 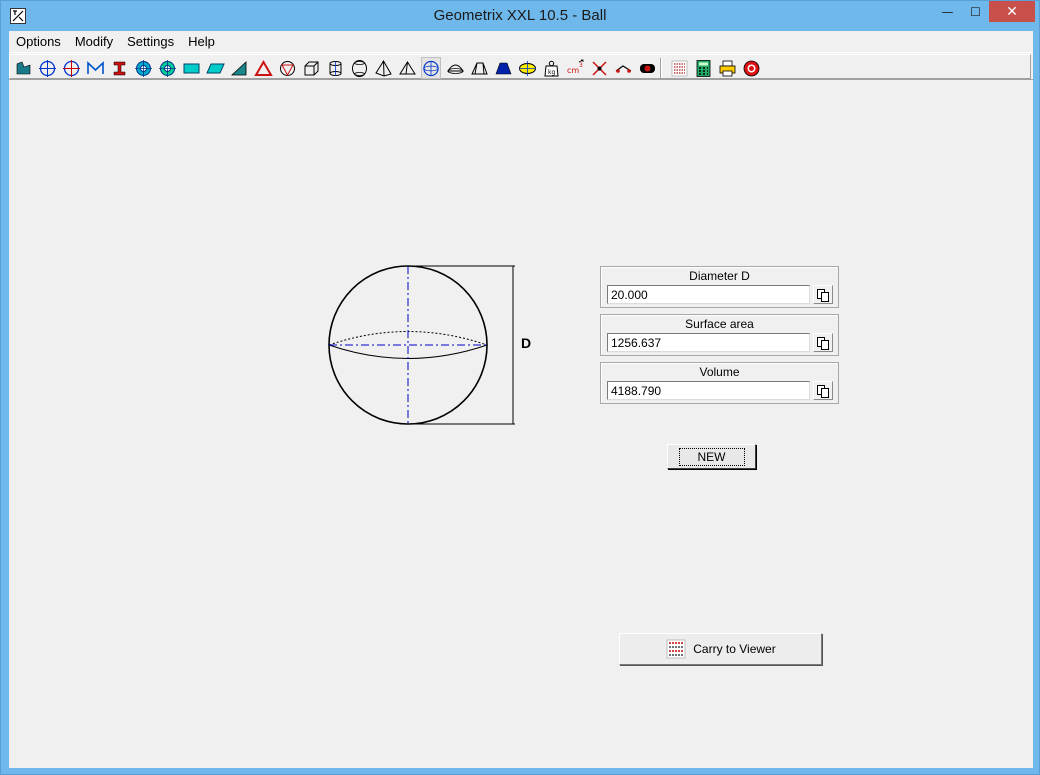 I want to click on window-title: Geometrix XXL 10.5 - Ball, so click(x=520, y=15).